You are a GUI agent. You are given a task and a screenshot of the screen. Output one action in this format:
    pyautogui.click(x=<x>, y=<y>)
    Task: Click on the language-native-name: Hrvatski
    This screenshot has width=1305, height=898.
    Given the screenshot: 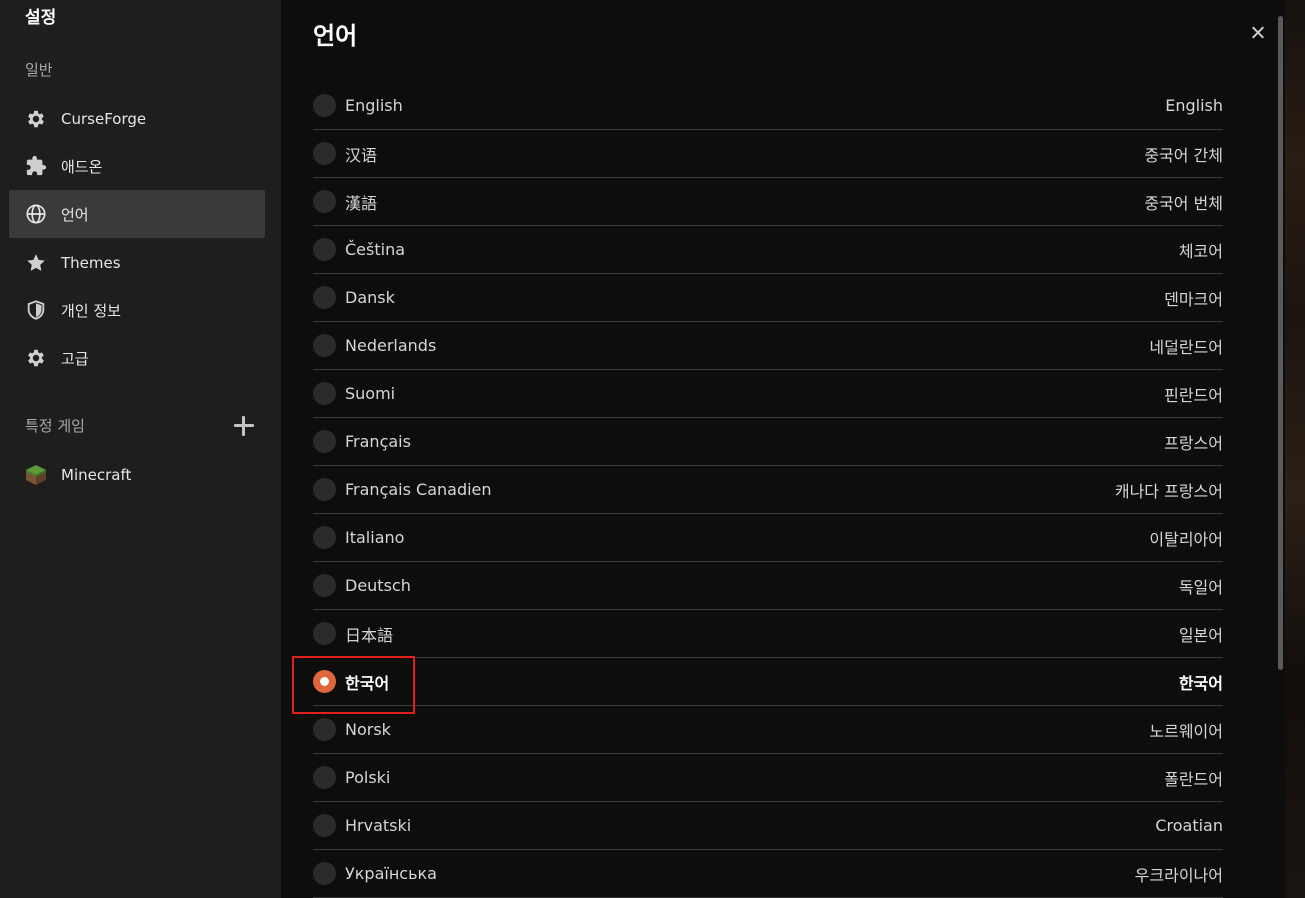 What is the action you would take?
    pyautogui.click(x=378, y=825)
    